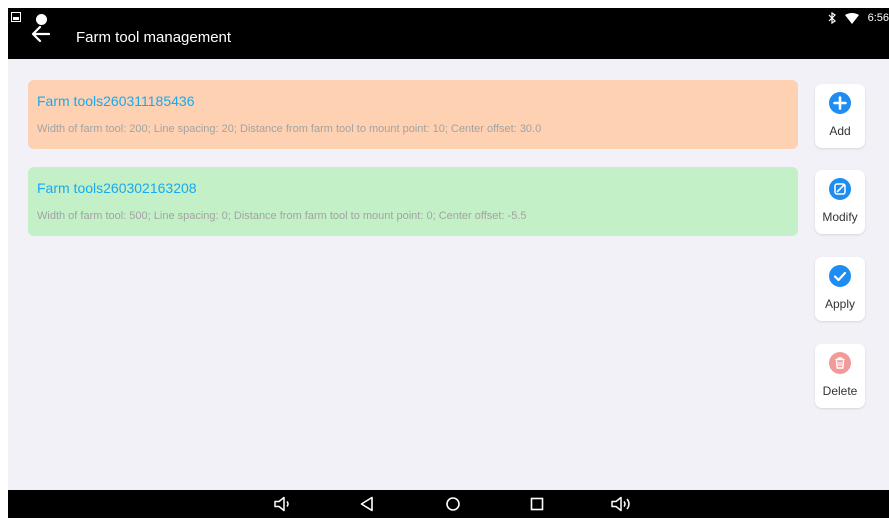  Describe the element at coordinates (840, 116) in the screenshot. I see `add-button: Add` at that location.